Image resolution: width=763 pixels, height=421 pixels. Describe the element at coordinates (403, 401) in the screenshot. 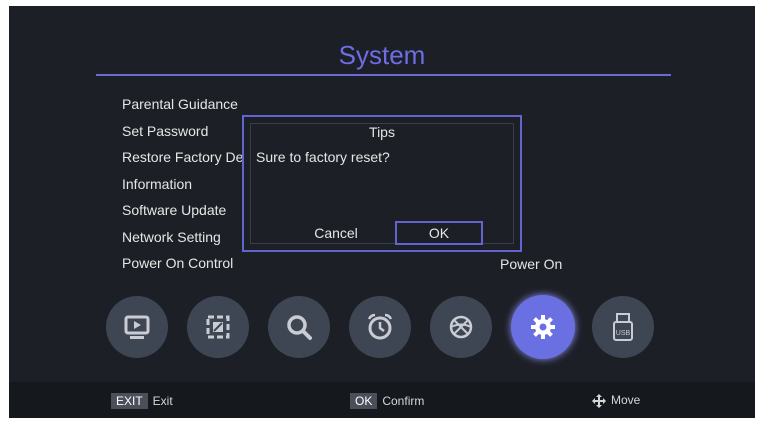

I see `confirm-label: Confirm` at that location.